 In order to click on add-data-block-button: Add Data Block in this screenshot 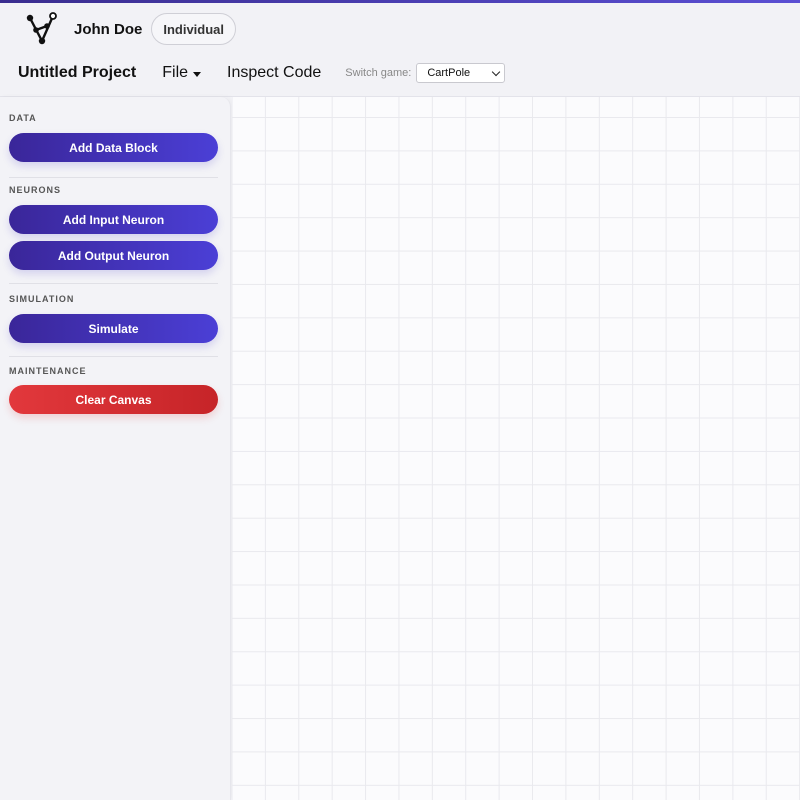, I will do `click(113, 147)`.